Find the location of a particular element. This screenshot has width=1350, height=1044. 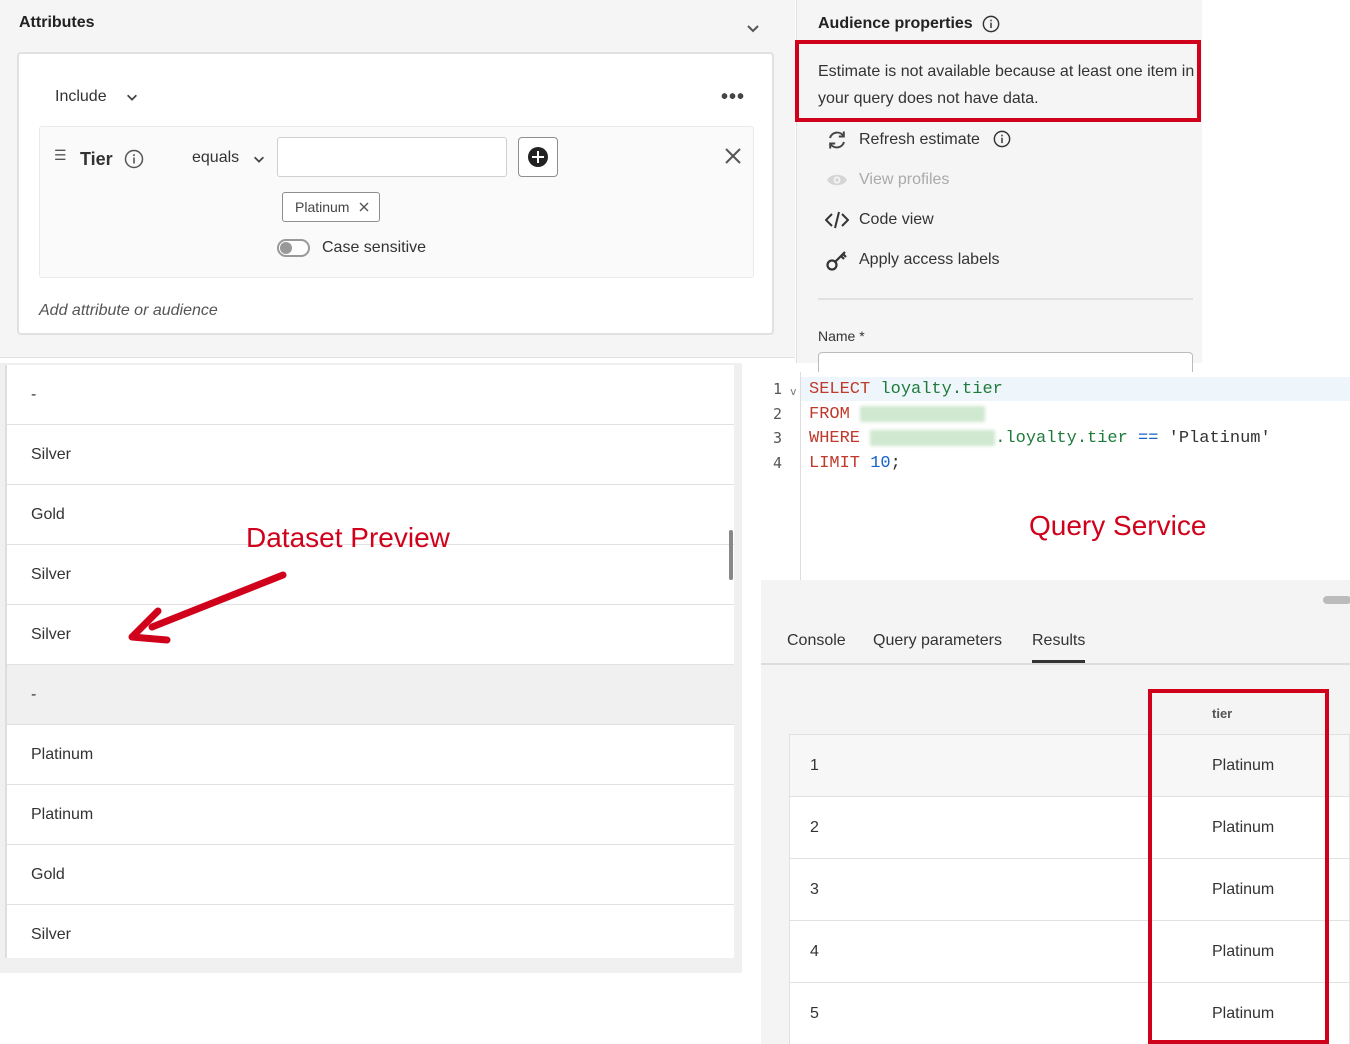

rule-condition: ☰ Tier equals Platinum Case sensitive is located at coordinates (396, 202).